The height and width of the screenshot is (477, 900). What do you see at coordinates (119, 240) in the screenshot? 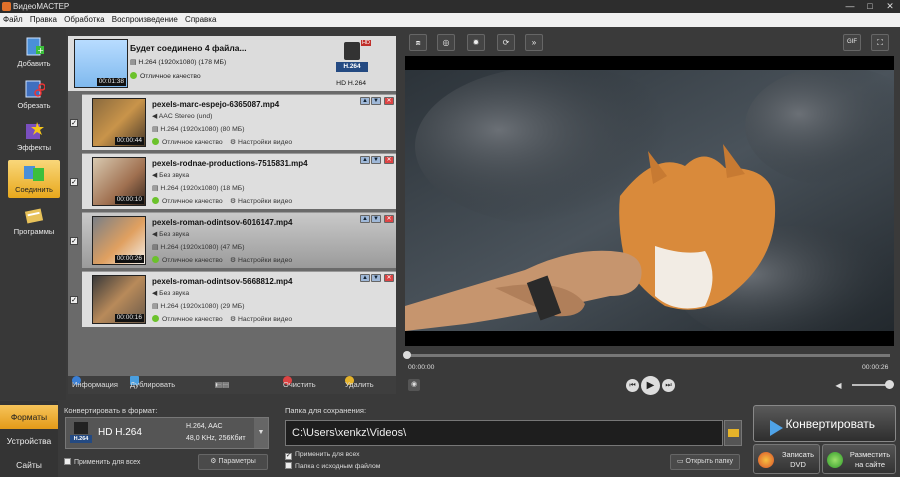
I see `clip-thumbnail: 00:00:26` at bounding box center [119, 240].